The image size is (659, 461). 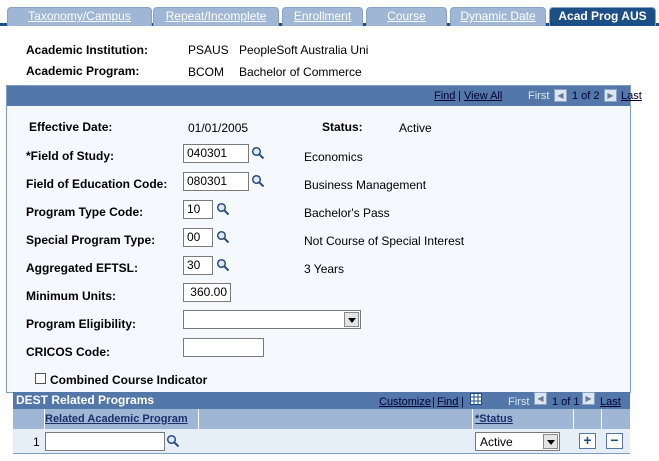 I want to click on delete-row-button: −, so click(x=614, y=441).